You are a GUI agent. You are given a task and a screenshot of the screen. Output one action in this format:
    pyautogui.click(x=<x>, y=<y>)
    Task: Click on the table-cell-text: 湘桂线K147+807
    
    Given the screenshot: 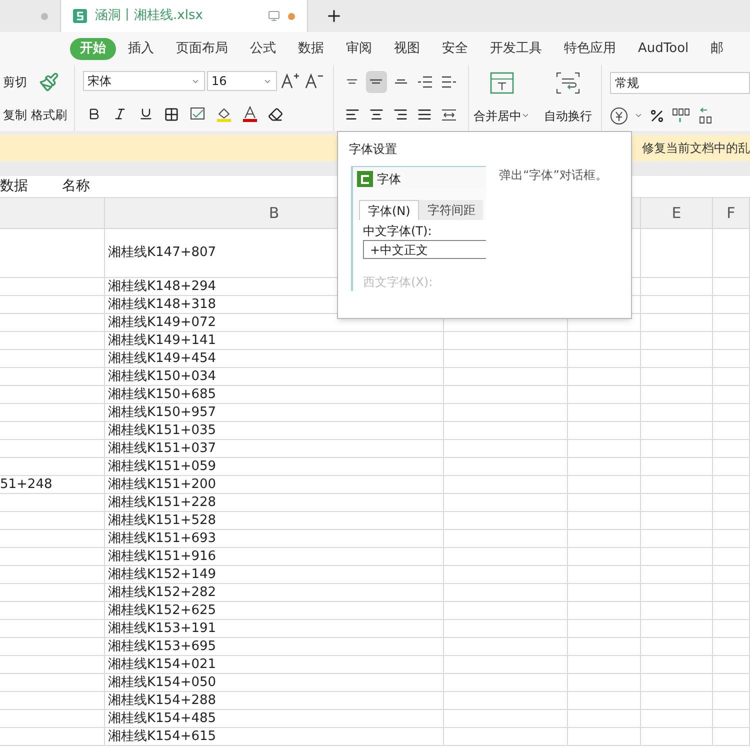 What is the action you would take?
    pyautogui.click(x=162, y=253)
    